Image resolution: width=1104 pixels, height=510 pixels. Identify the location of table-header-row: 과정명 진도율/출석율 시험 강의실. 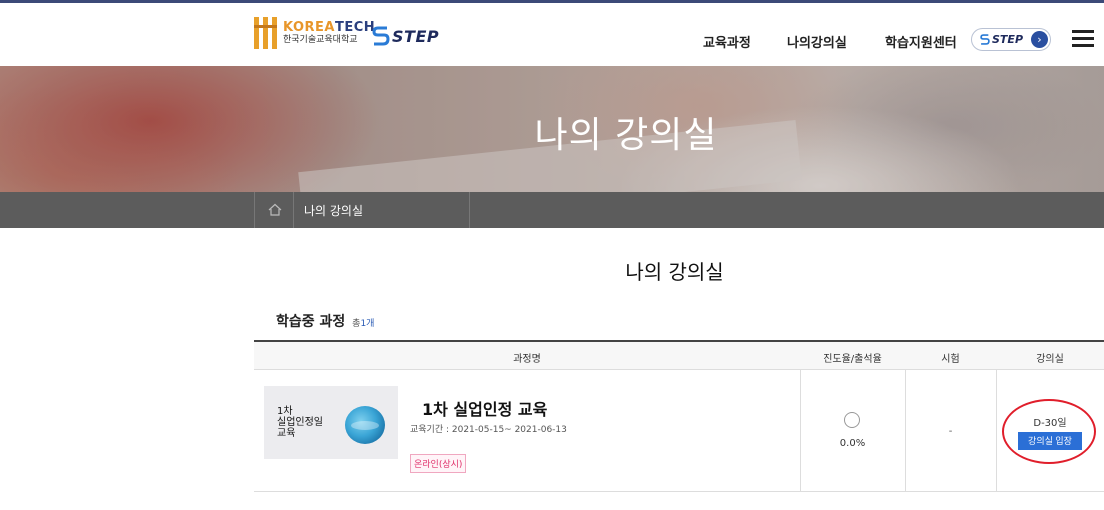
(679, 356).